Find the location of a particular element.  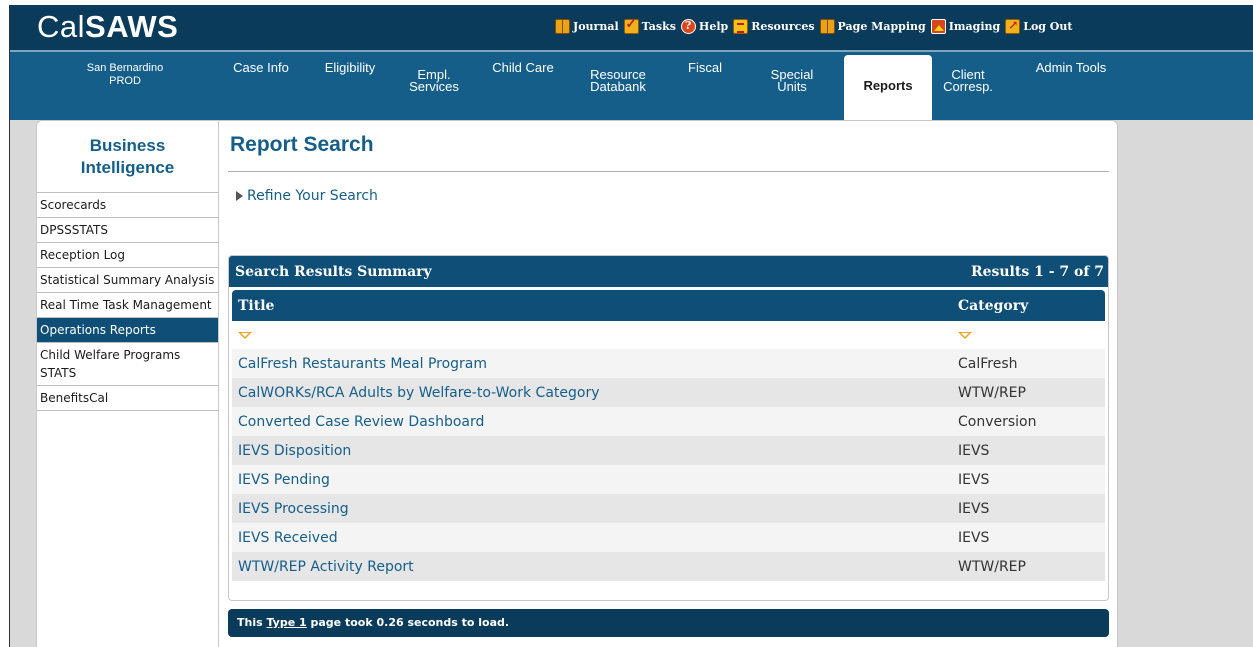

tab-label-line2: Services is located at coordinates (434, 86).